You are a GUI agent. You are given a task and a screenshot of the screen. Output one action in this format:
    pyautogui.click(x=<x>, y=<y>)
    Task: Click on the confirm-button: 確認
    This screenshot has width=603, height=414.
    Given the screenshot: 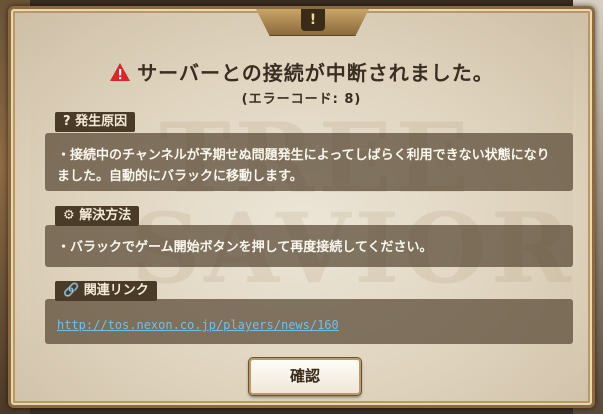 What is the action you would take?
    pyautogui.click(x=305, y=376)
    